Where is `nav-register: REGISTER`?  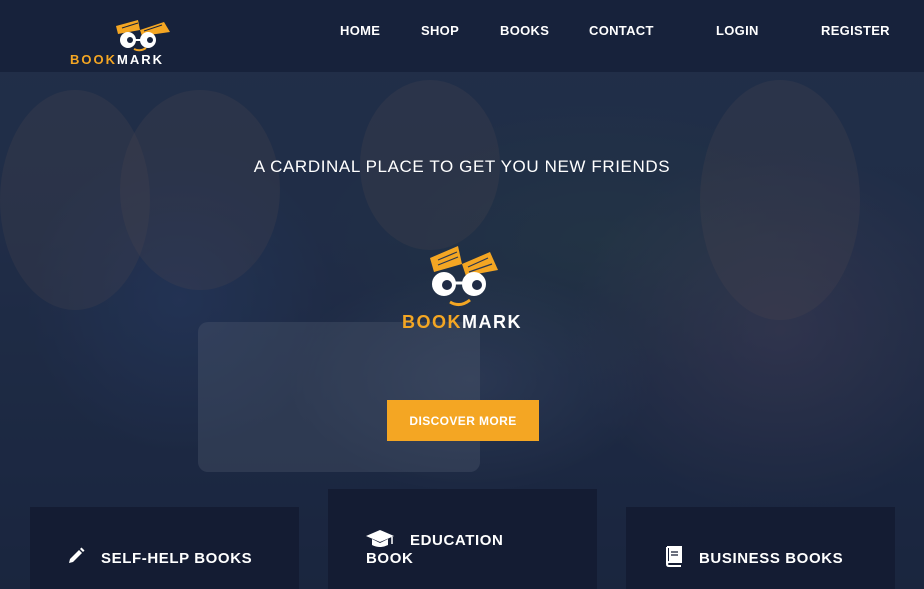 nav-register: REGISTER is located at coordinates (855, 30).